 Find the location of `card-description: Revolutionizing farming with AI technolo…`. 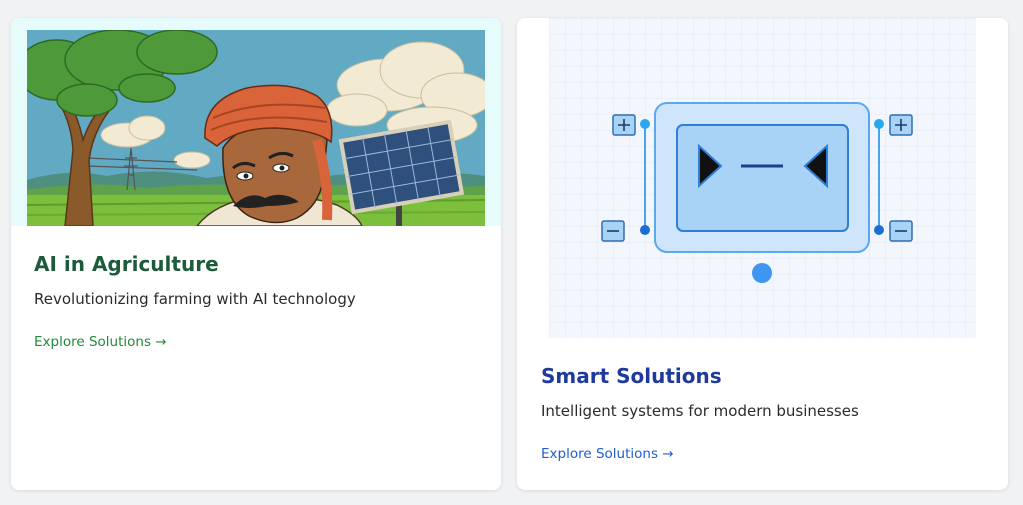

card-description: Revolutionizing farming with AI technolo… is located at coordinates (195, 299).